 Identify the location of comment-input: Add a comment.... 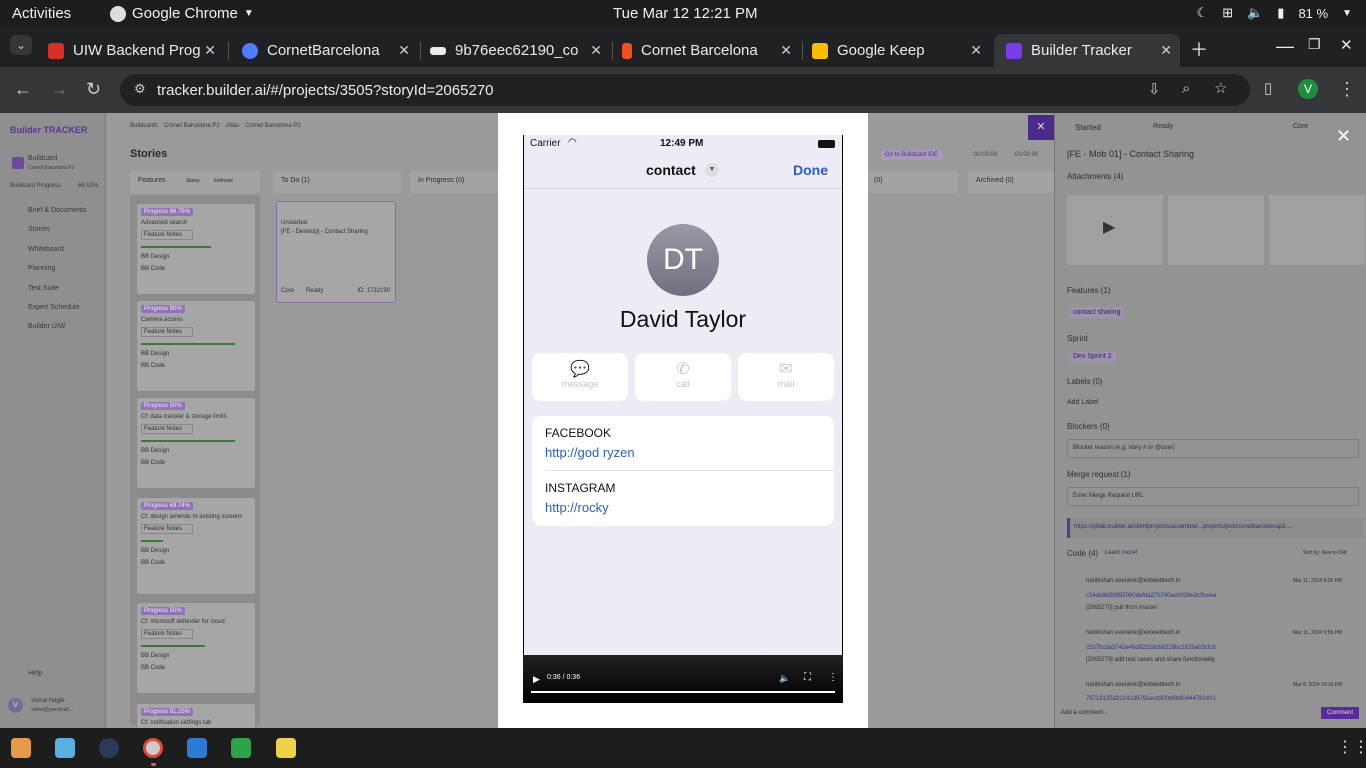
(1181, 713).